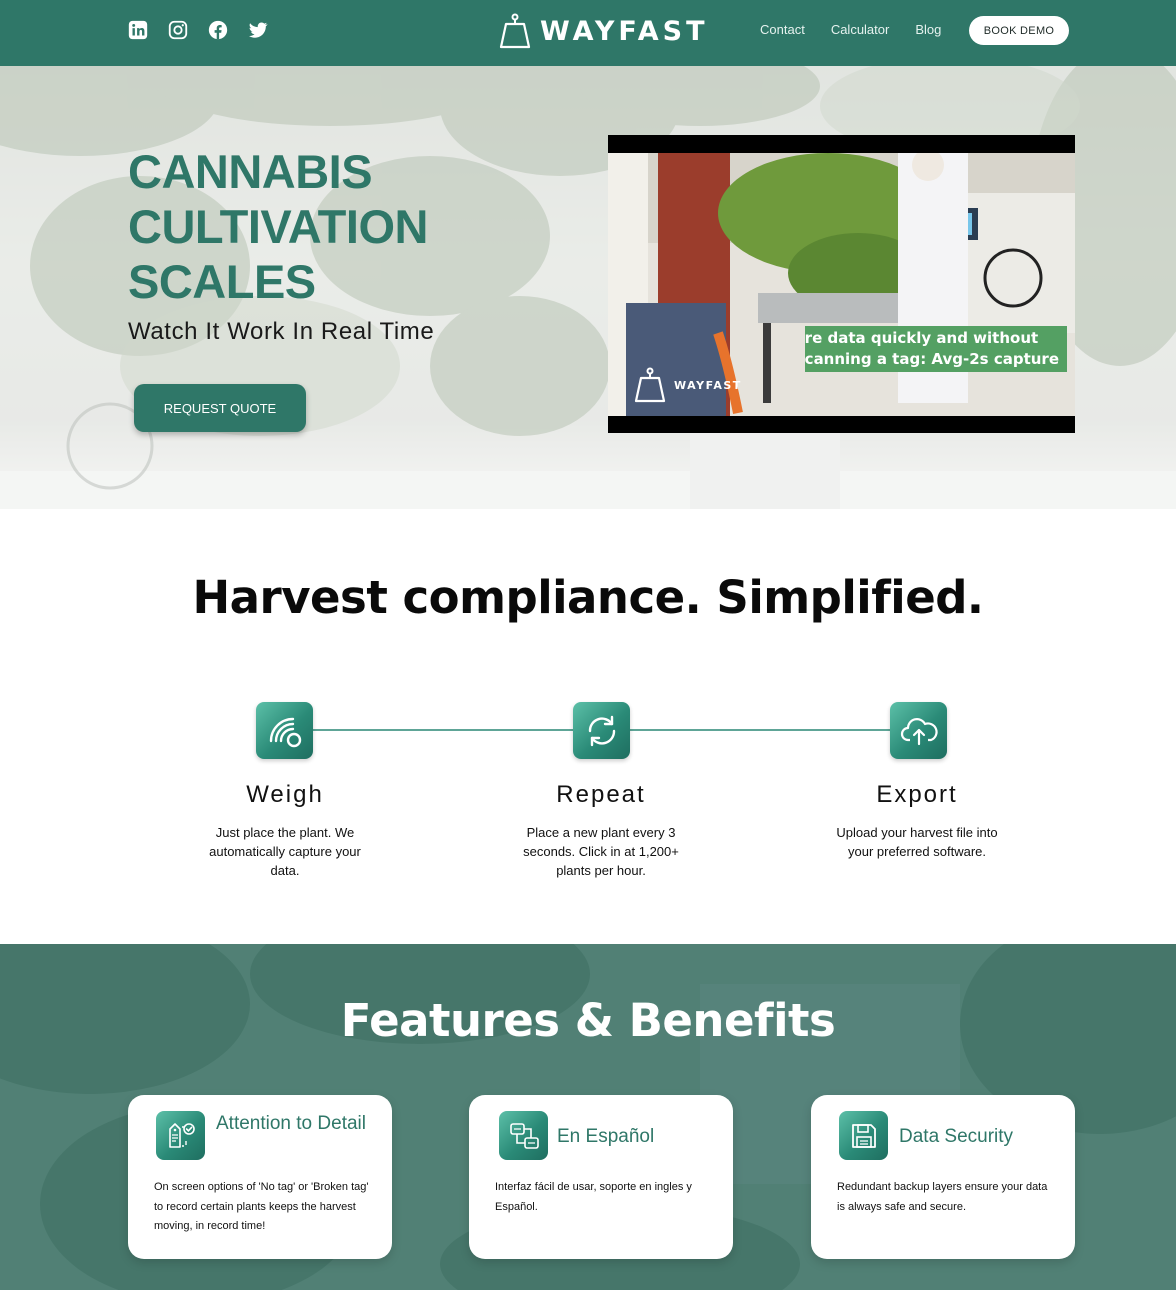  Describe the element at coordinates (138, 30) in the screenshot. I see `linkedin-icon` at that location.